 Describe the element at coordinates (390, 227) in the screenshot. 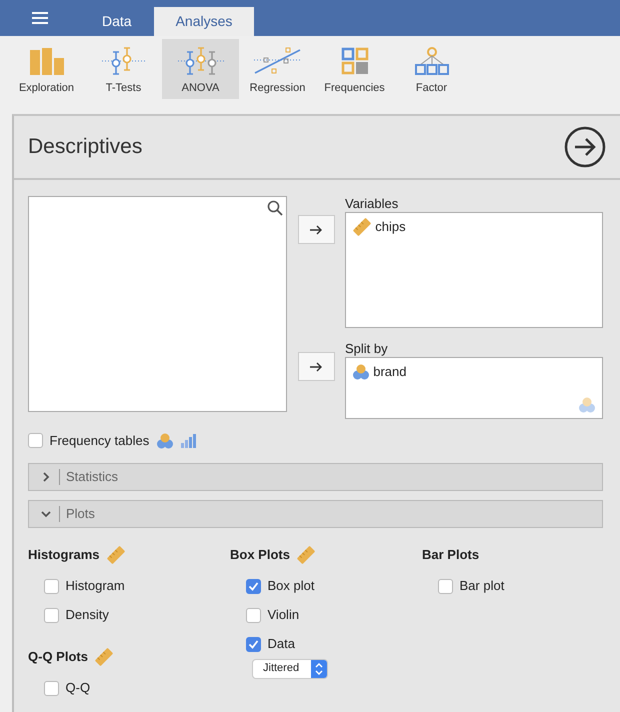

I see `variable-name: chips` at that location.